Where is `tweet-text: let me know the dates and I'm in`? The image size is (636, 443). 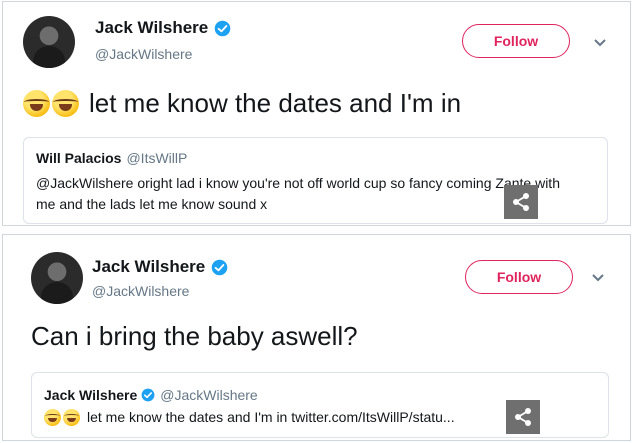 tweet-text: let me know the dates and I'm in is located at coordinates (275, 103).